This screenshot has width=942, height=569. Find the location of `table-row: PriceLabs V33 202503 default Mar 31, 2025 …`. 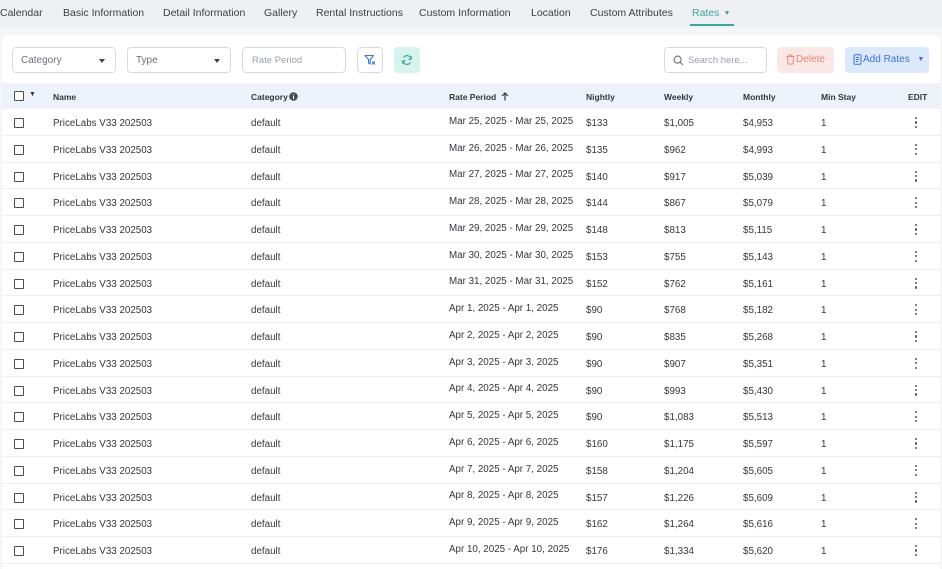

table-row: PriceLabs V33 202503 default Mar 31, 2025 … is located at coordinates (471, 283).